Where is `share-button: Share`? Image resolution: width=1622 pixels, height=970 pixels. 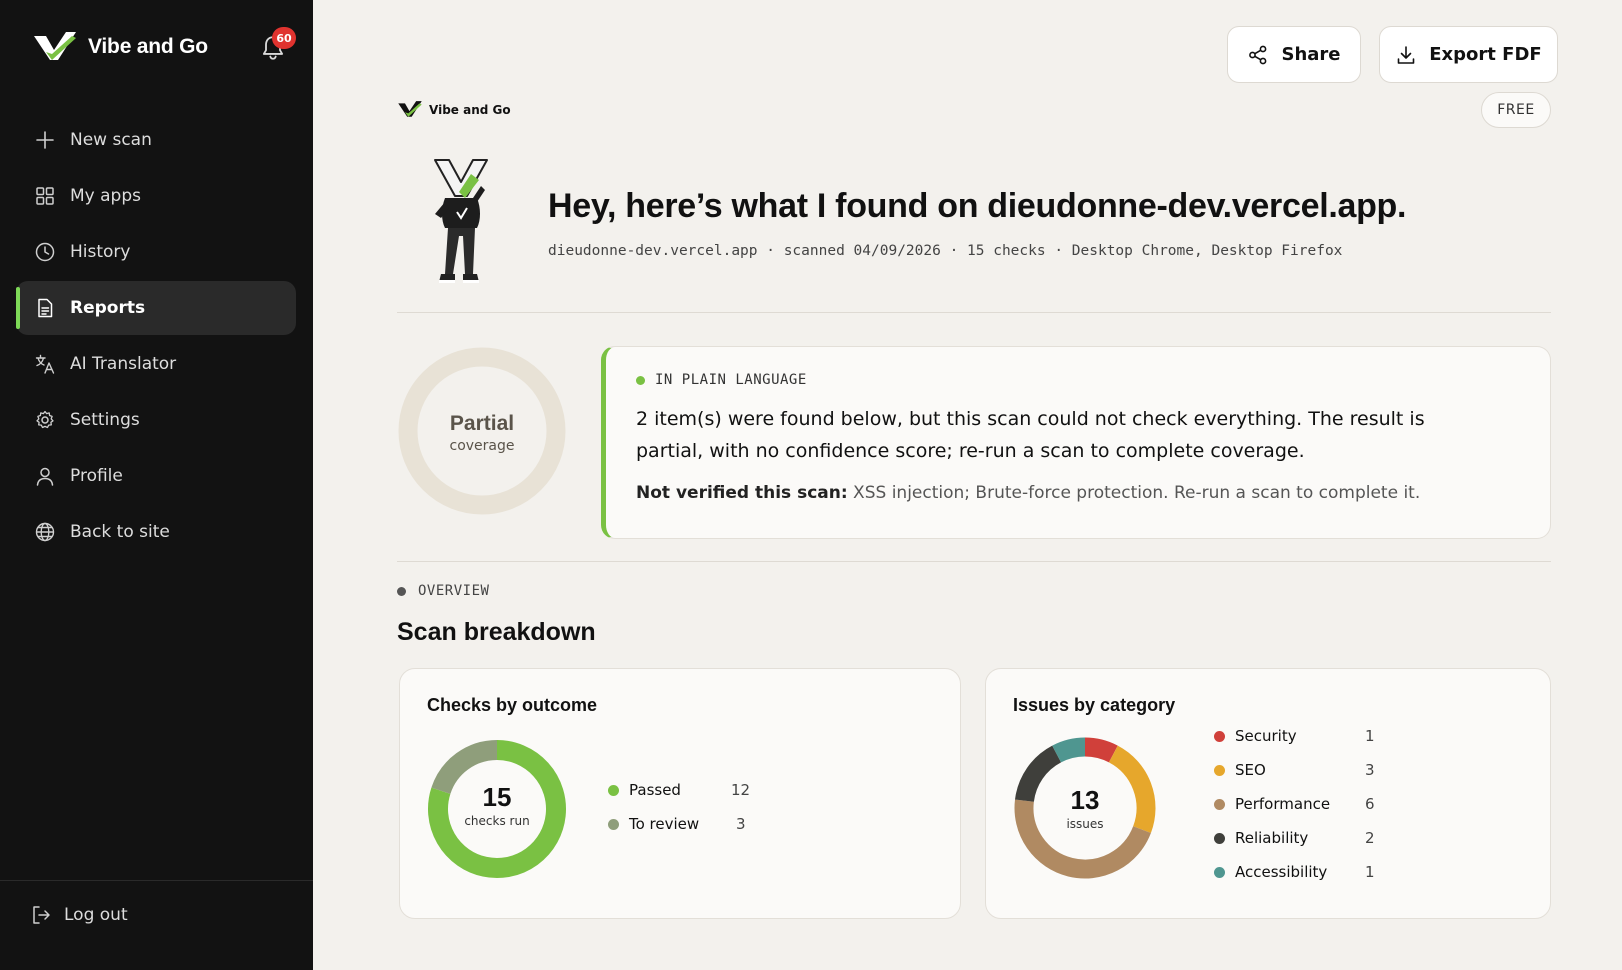
share-button: Share is located at coordinates (1294, 54).